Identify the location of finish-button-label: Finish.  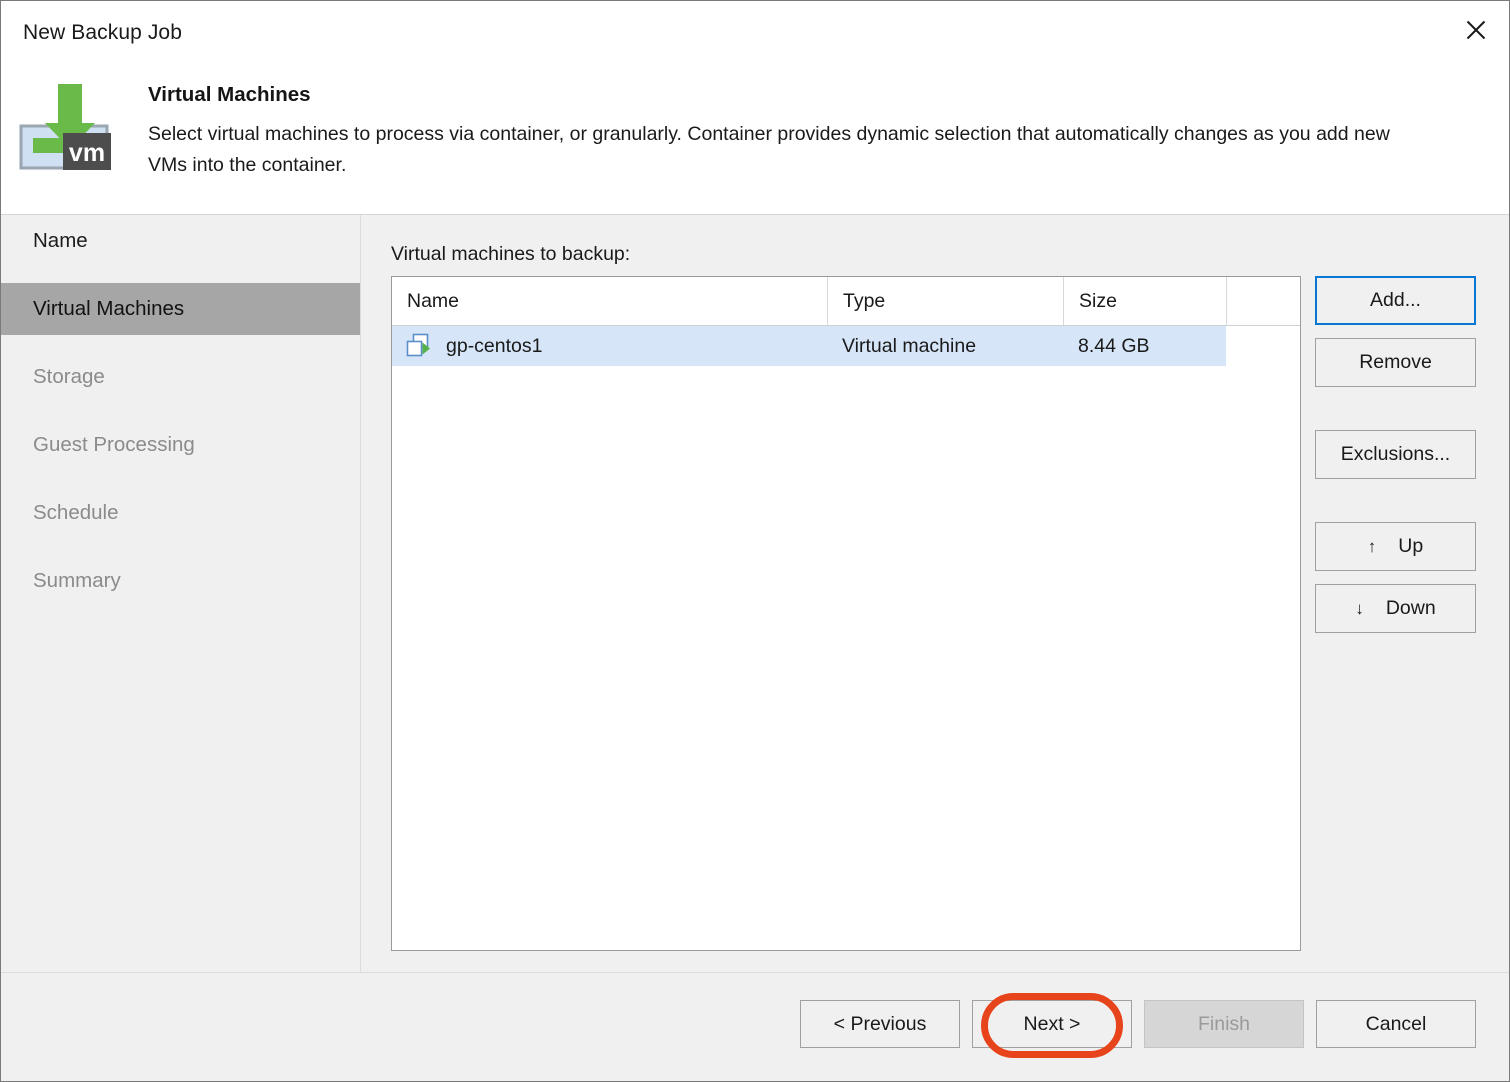
(1224, 1023).